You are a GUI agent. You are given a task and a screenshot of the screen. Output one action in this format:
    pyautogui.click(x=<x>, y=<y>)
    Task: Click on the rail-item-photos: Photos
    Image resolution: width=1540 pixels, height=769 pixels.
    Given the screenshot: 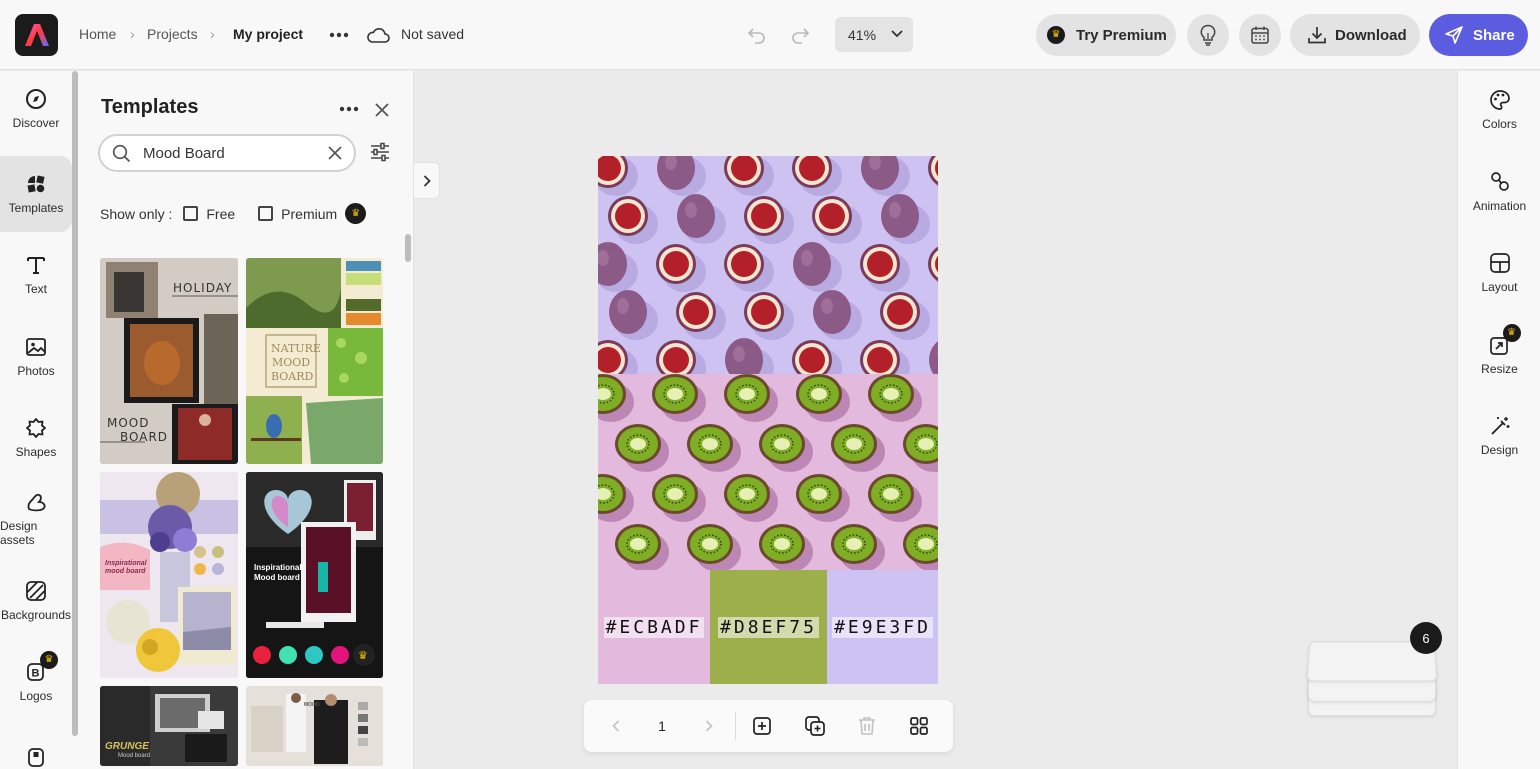 What is the action you would take?
    pyautogui.click(x=36, y=357)
    